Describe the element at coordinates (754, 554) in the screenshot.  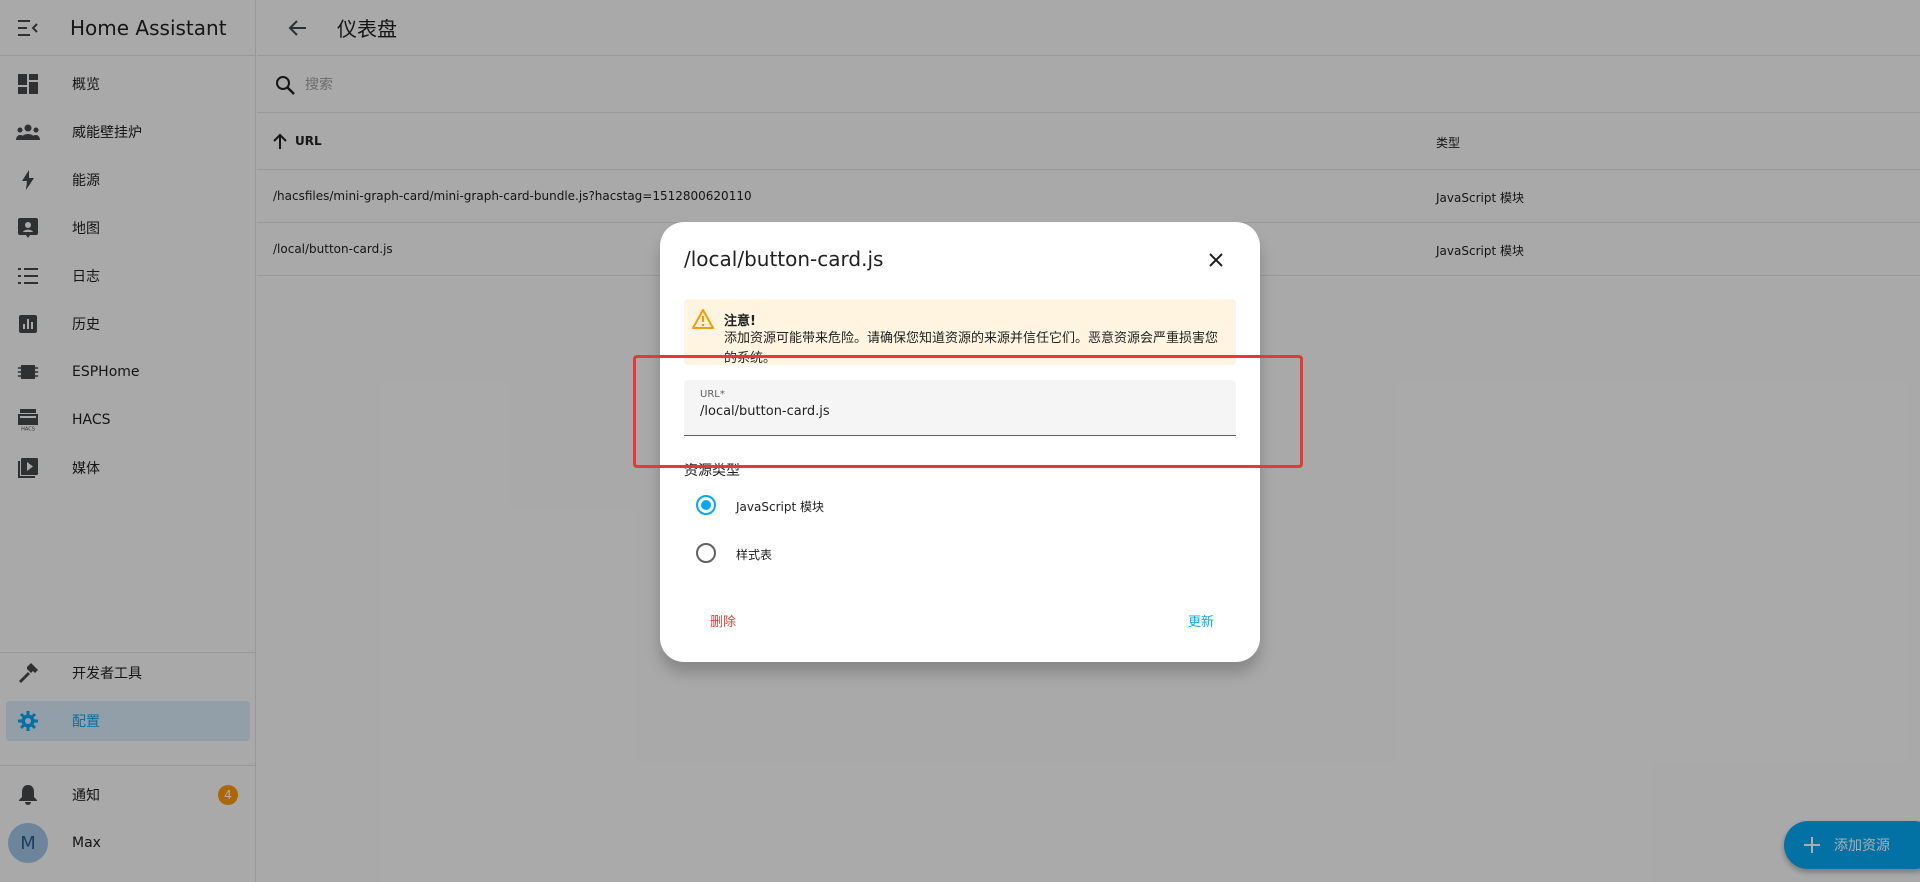
I see `radio-label: 样式表` at that location.